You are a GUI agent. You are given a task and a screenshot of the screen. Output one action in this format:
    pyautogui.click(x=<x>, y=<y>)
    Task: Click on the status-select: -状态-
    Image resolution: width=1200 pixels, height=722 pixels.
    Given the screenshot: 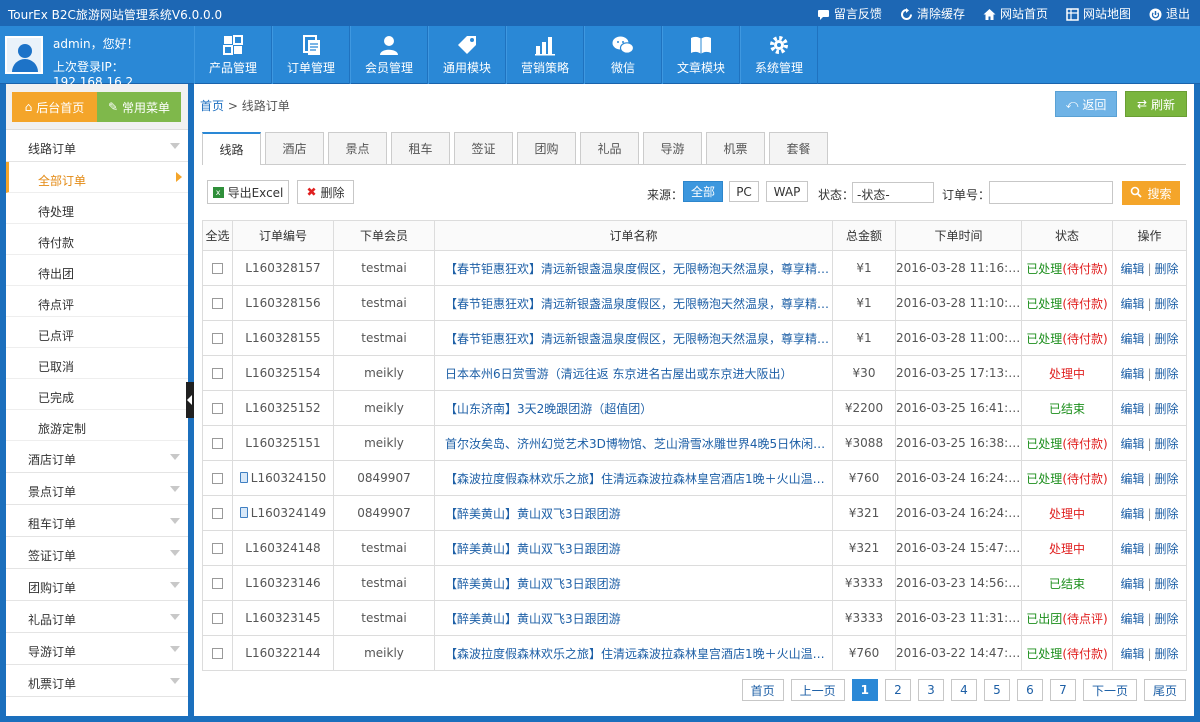 What is the action you would take?
    pyautogui.click(x=893, y=192)
    